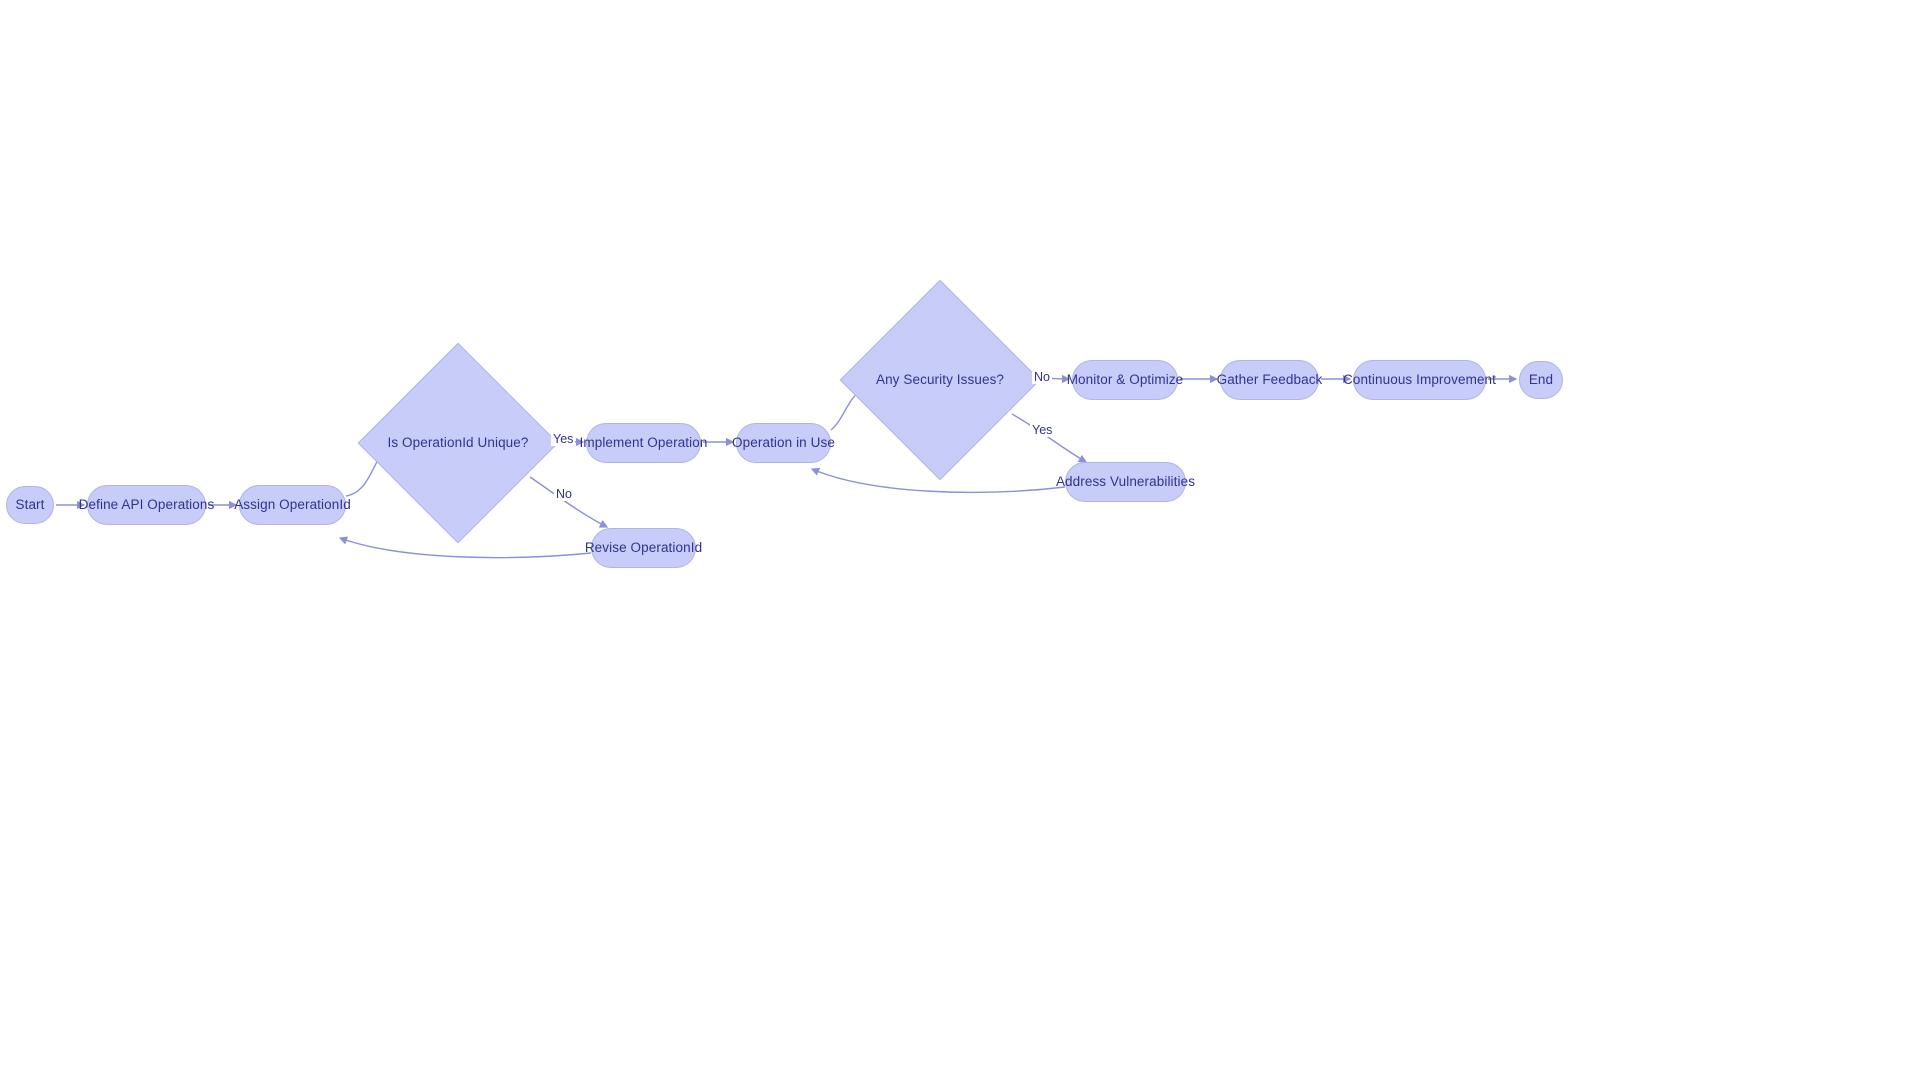 The width and height of the screenshot is (1920, 1080). I want to click on node-define_api_ops: Define API Operations, so click(146, 505).